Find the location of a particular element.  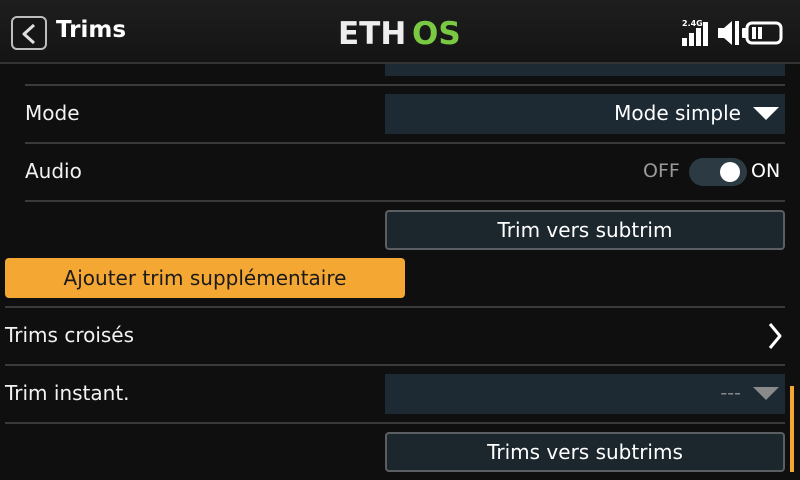

logo-text-eth: ETH is located at coordinates (372, 33).